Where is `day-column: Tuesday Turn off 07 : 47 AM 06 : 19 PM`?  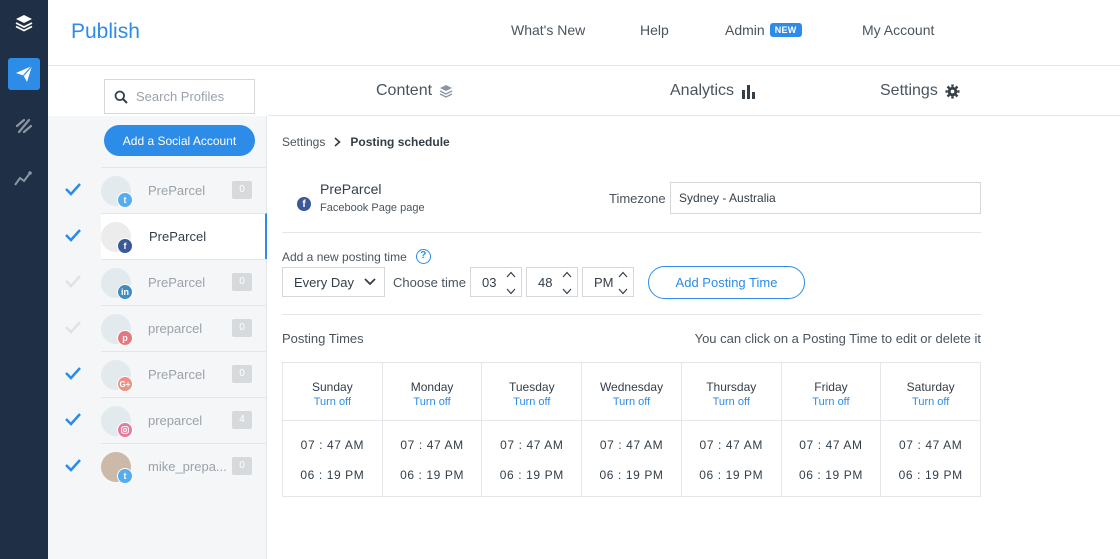
day-column: Tuesday Turn off 07 : 47 AM 06 : 19 PM is located at coordinates (532, 429).